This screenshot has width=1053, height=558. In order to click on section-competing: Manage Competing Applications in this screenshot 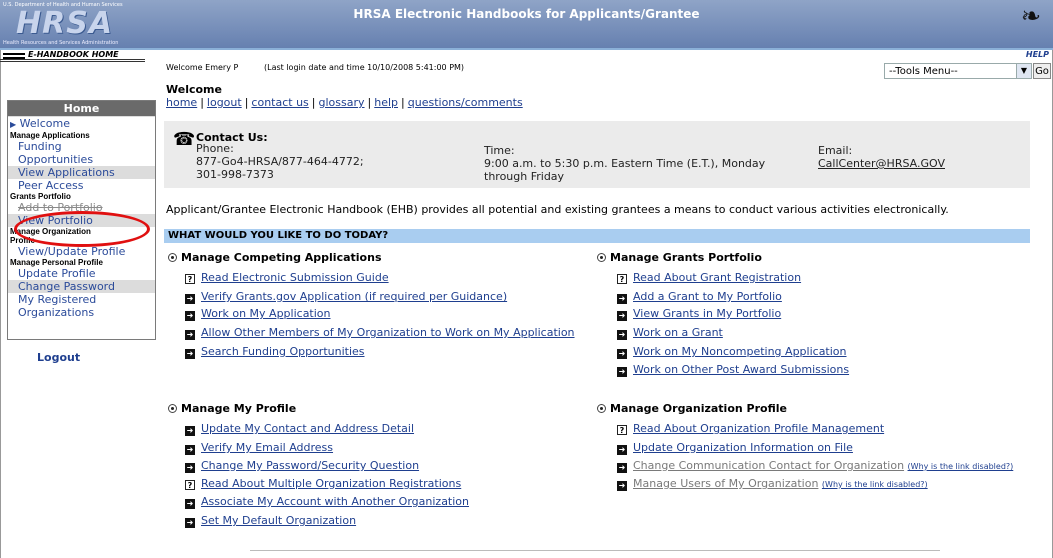, I will do `click(275, 257)`.